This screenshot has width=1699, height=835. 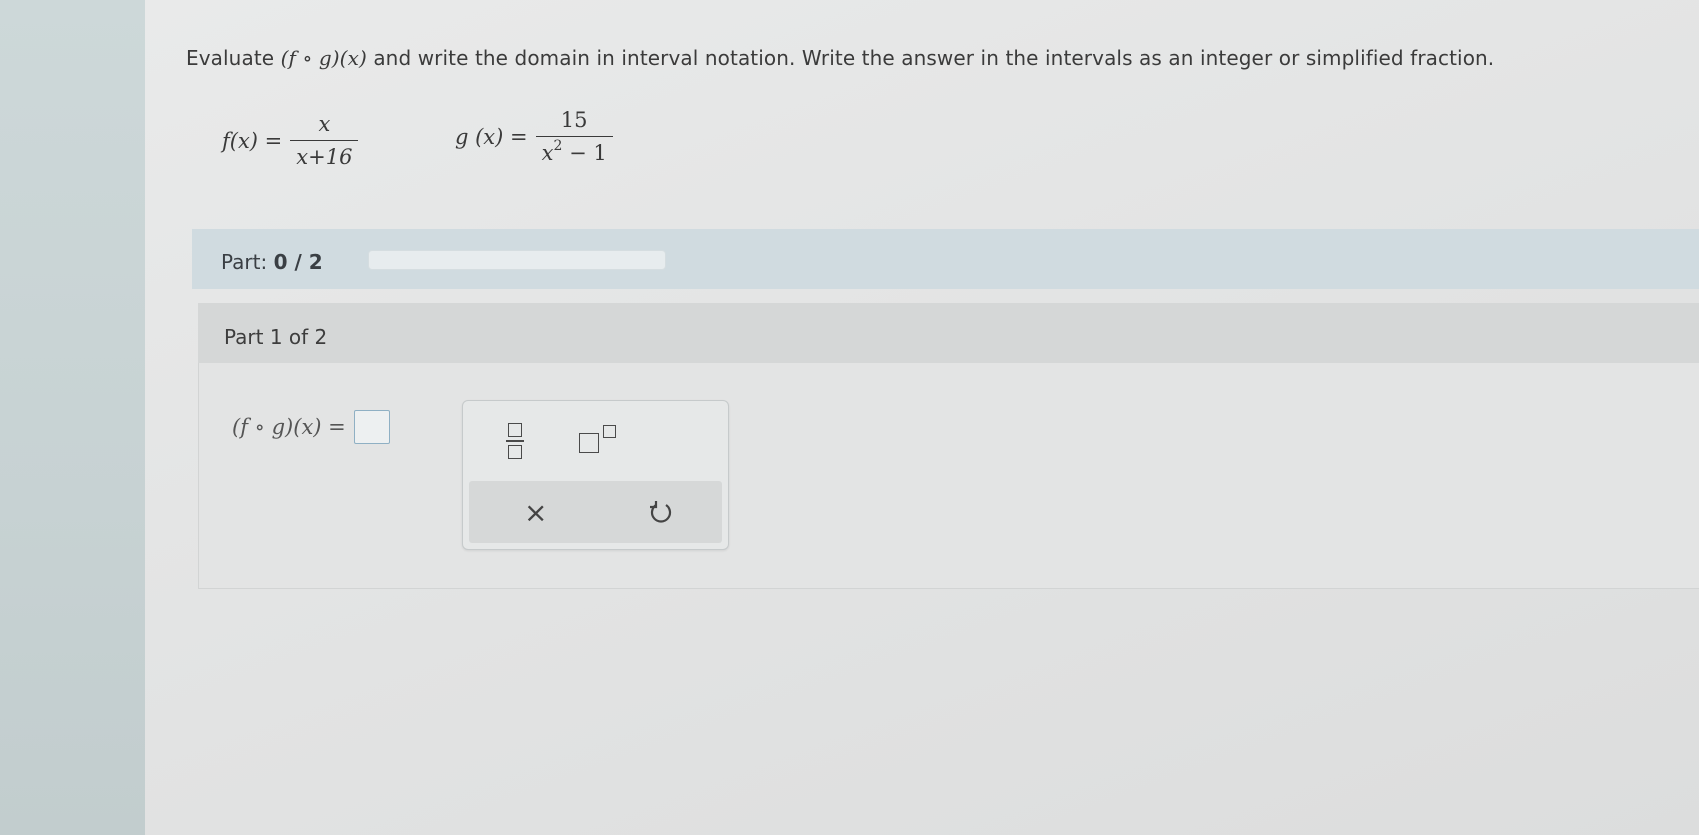 What do you see at coordinates (517, 260) in the screenshot?
I see `progress-track` at bounding box center [517, 260].